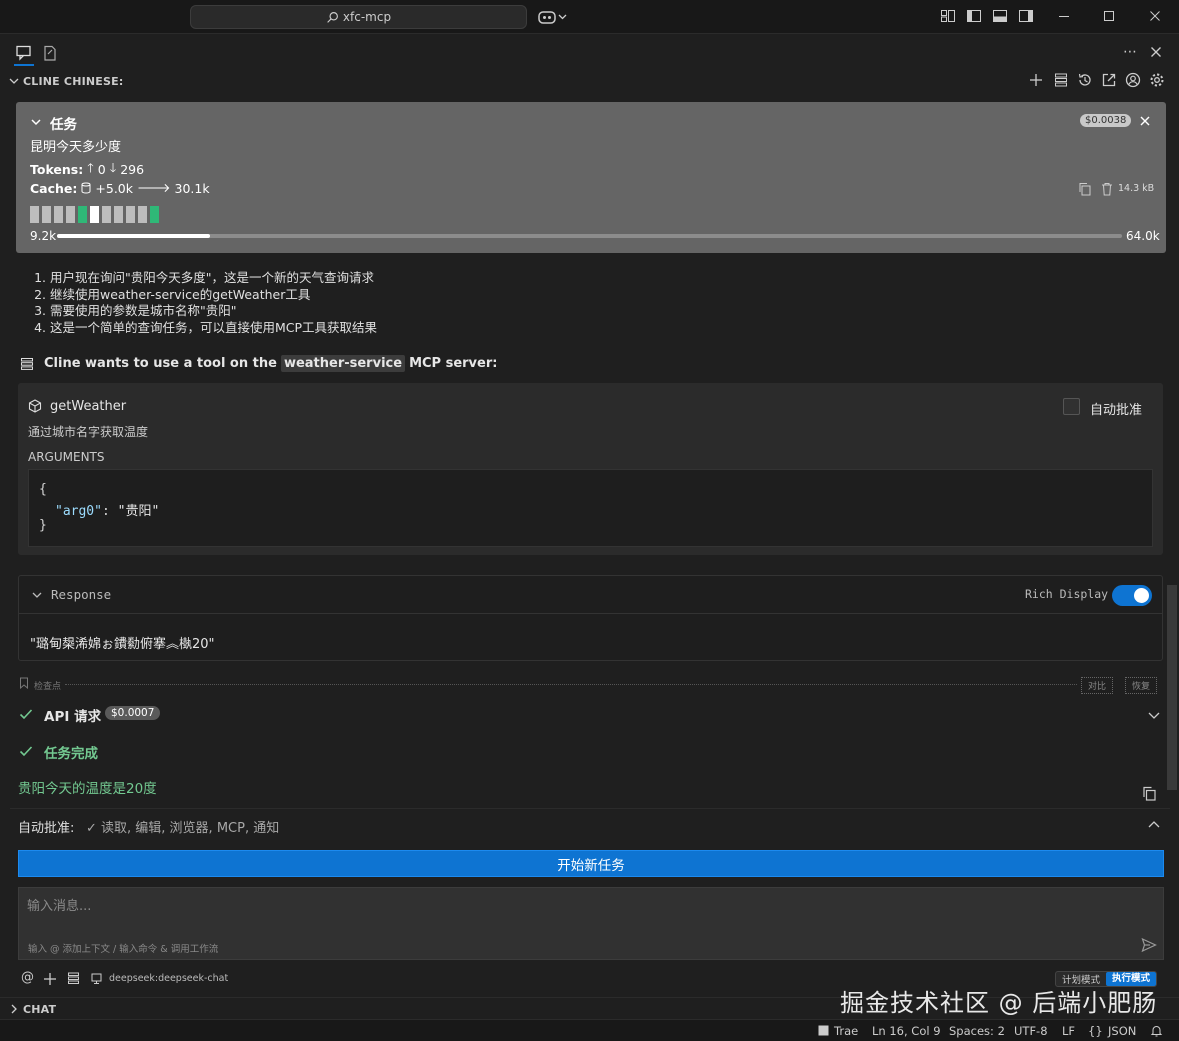  I want to click on at-mention-icon: @, so click(27, 977).